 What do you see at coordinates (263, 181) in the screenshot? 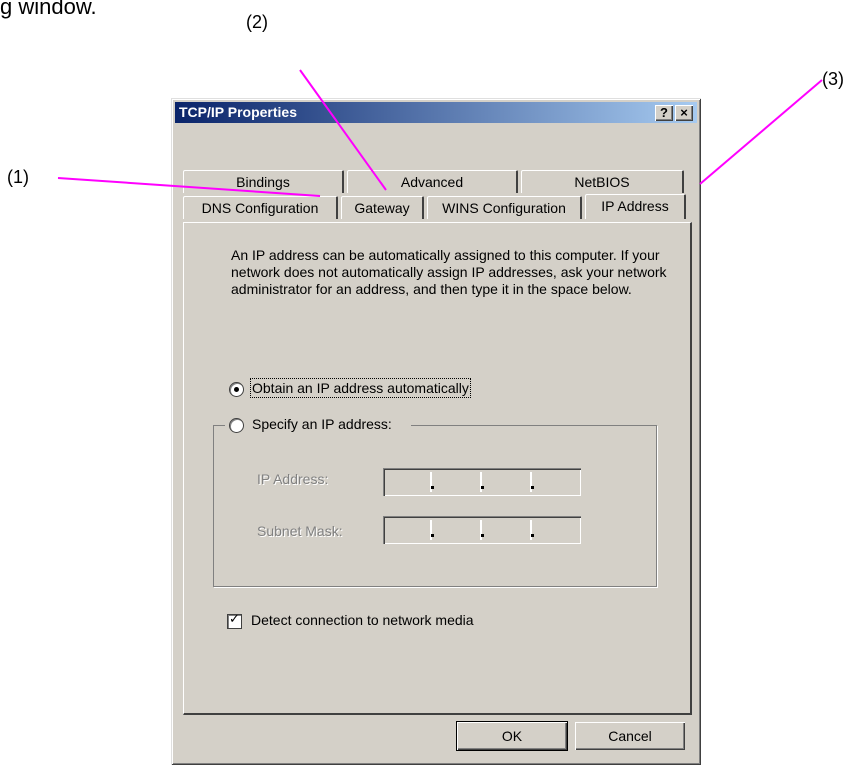
I see `tab-bindings: Bindings` at bounding box center [263, 181].